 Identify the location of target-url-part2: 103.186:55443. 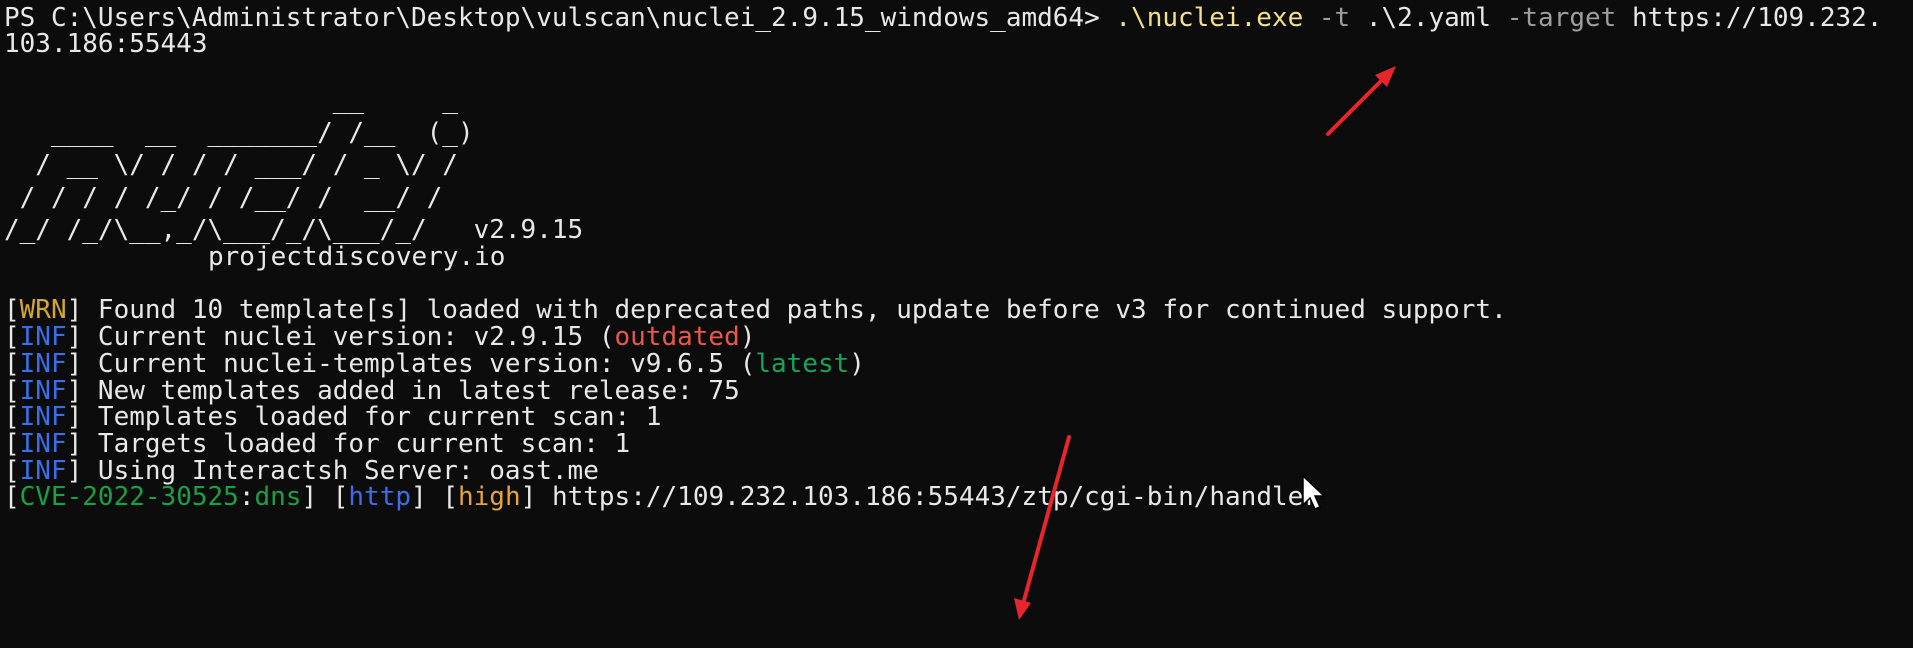
(106, 44).